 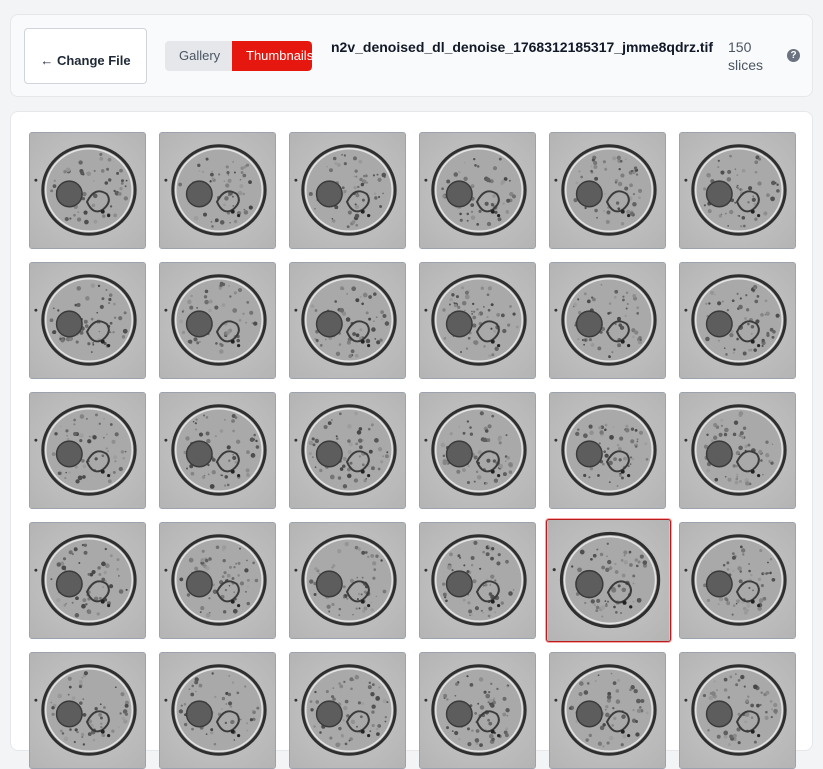 What do you see at coordinates (272, 56) in the screenshot?
I see `thumbnails-tab: Thumbnails` at bounding box center [272, 56].